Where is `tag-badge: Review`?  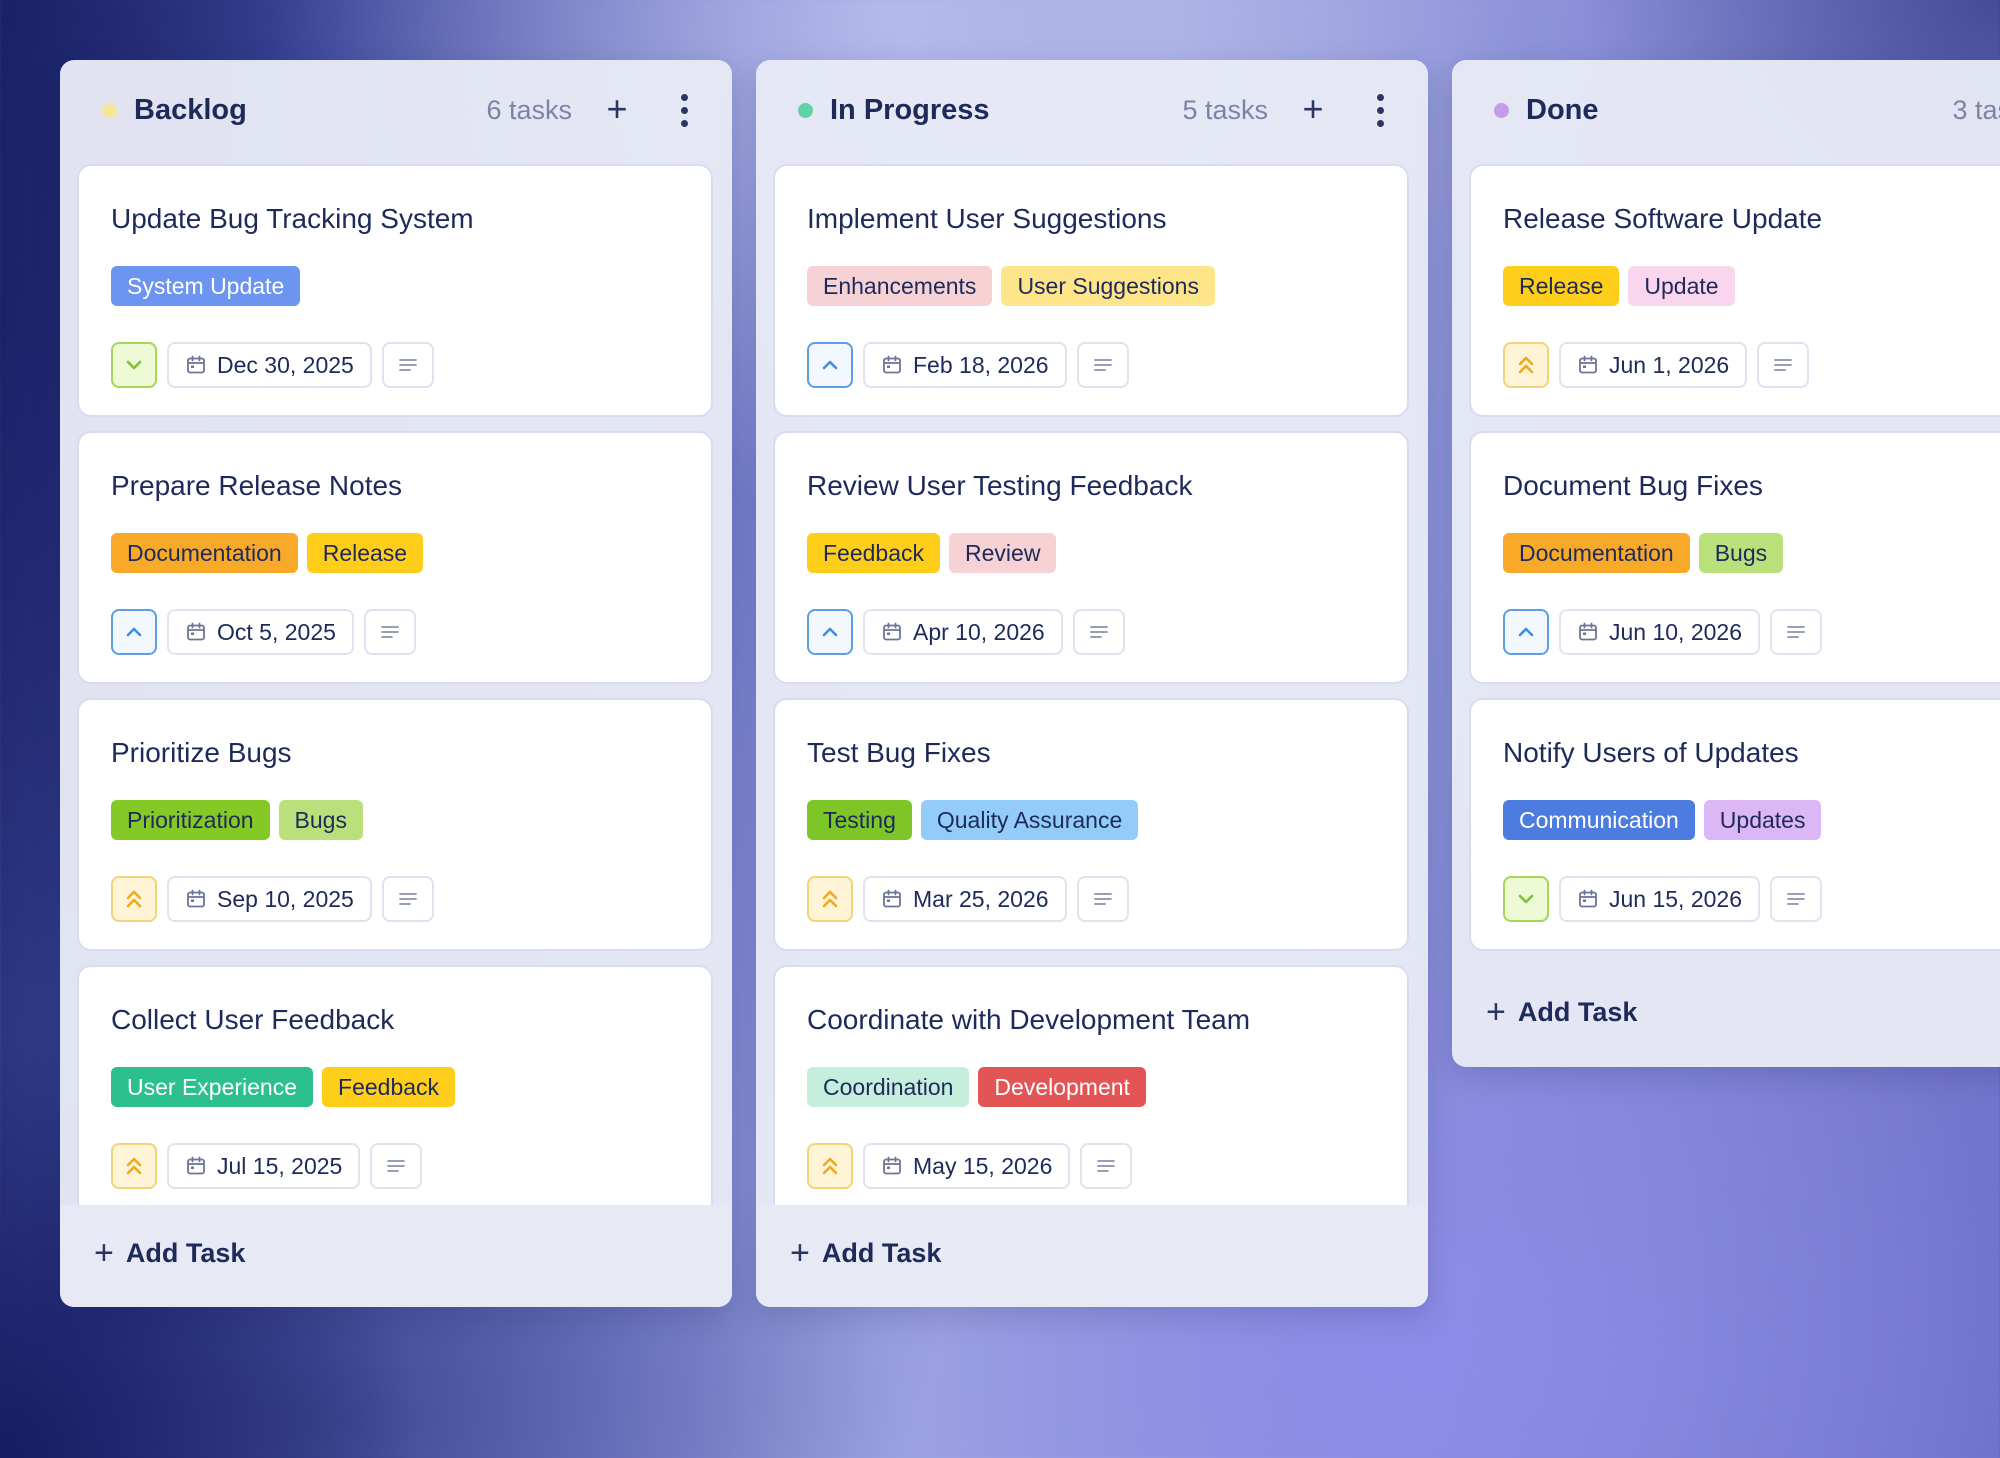 tag-badge: Review is located at coordinates (1003, 553).